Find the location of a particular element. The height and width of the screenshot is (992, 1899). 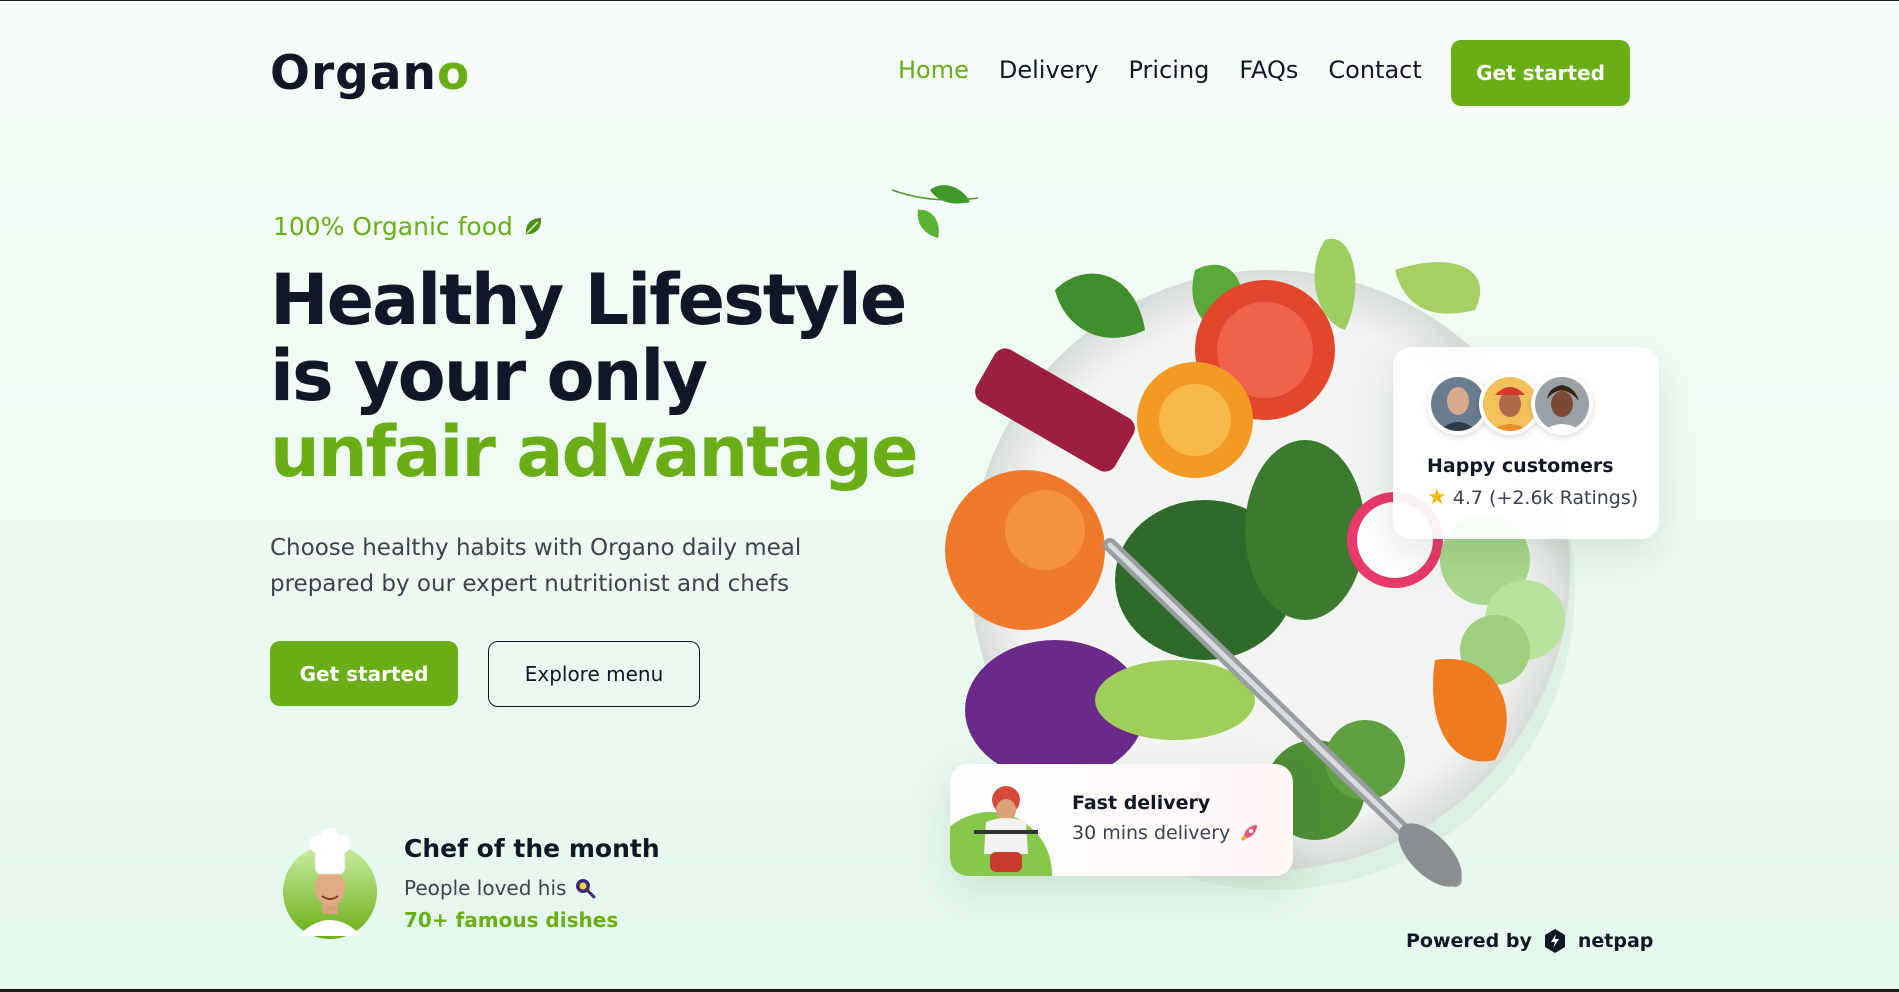

chef-subtitle: People loved his is located at coordinates (500, 888).